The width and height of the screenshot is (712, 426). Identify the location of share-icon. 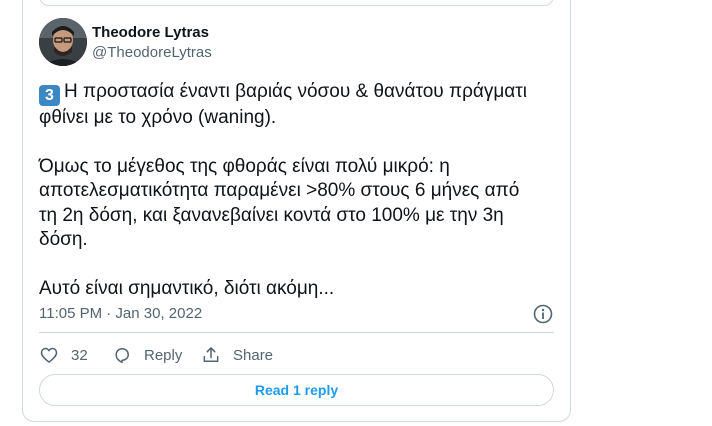
(211, 354).